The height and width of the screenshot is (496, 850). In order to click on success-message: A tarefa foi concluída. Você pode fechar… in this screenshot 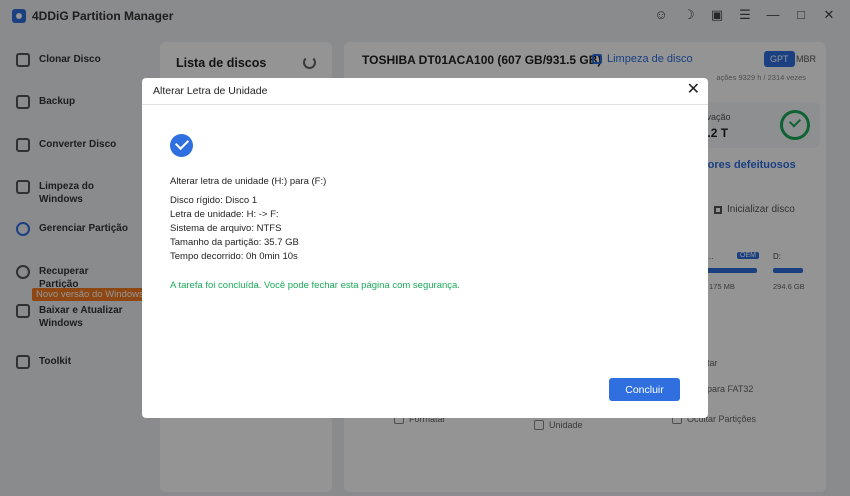, I will do `click(315, 285)`.